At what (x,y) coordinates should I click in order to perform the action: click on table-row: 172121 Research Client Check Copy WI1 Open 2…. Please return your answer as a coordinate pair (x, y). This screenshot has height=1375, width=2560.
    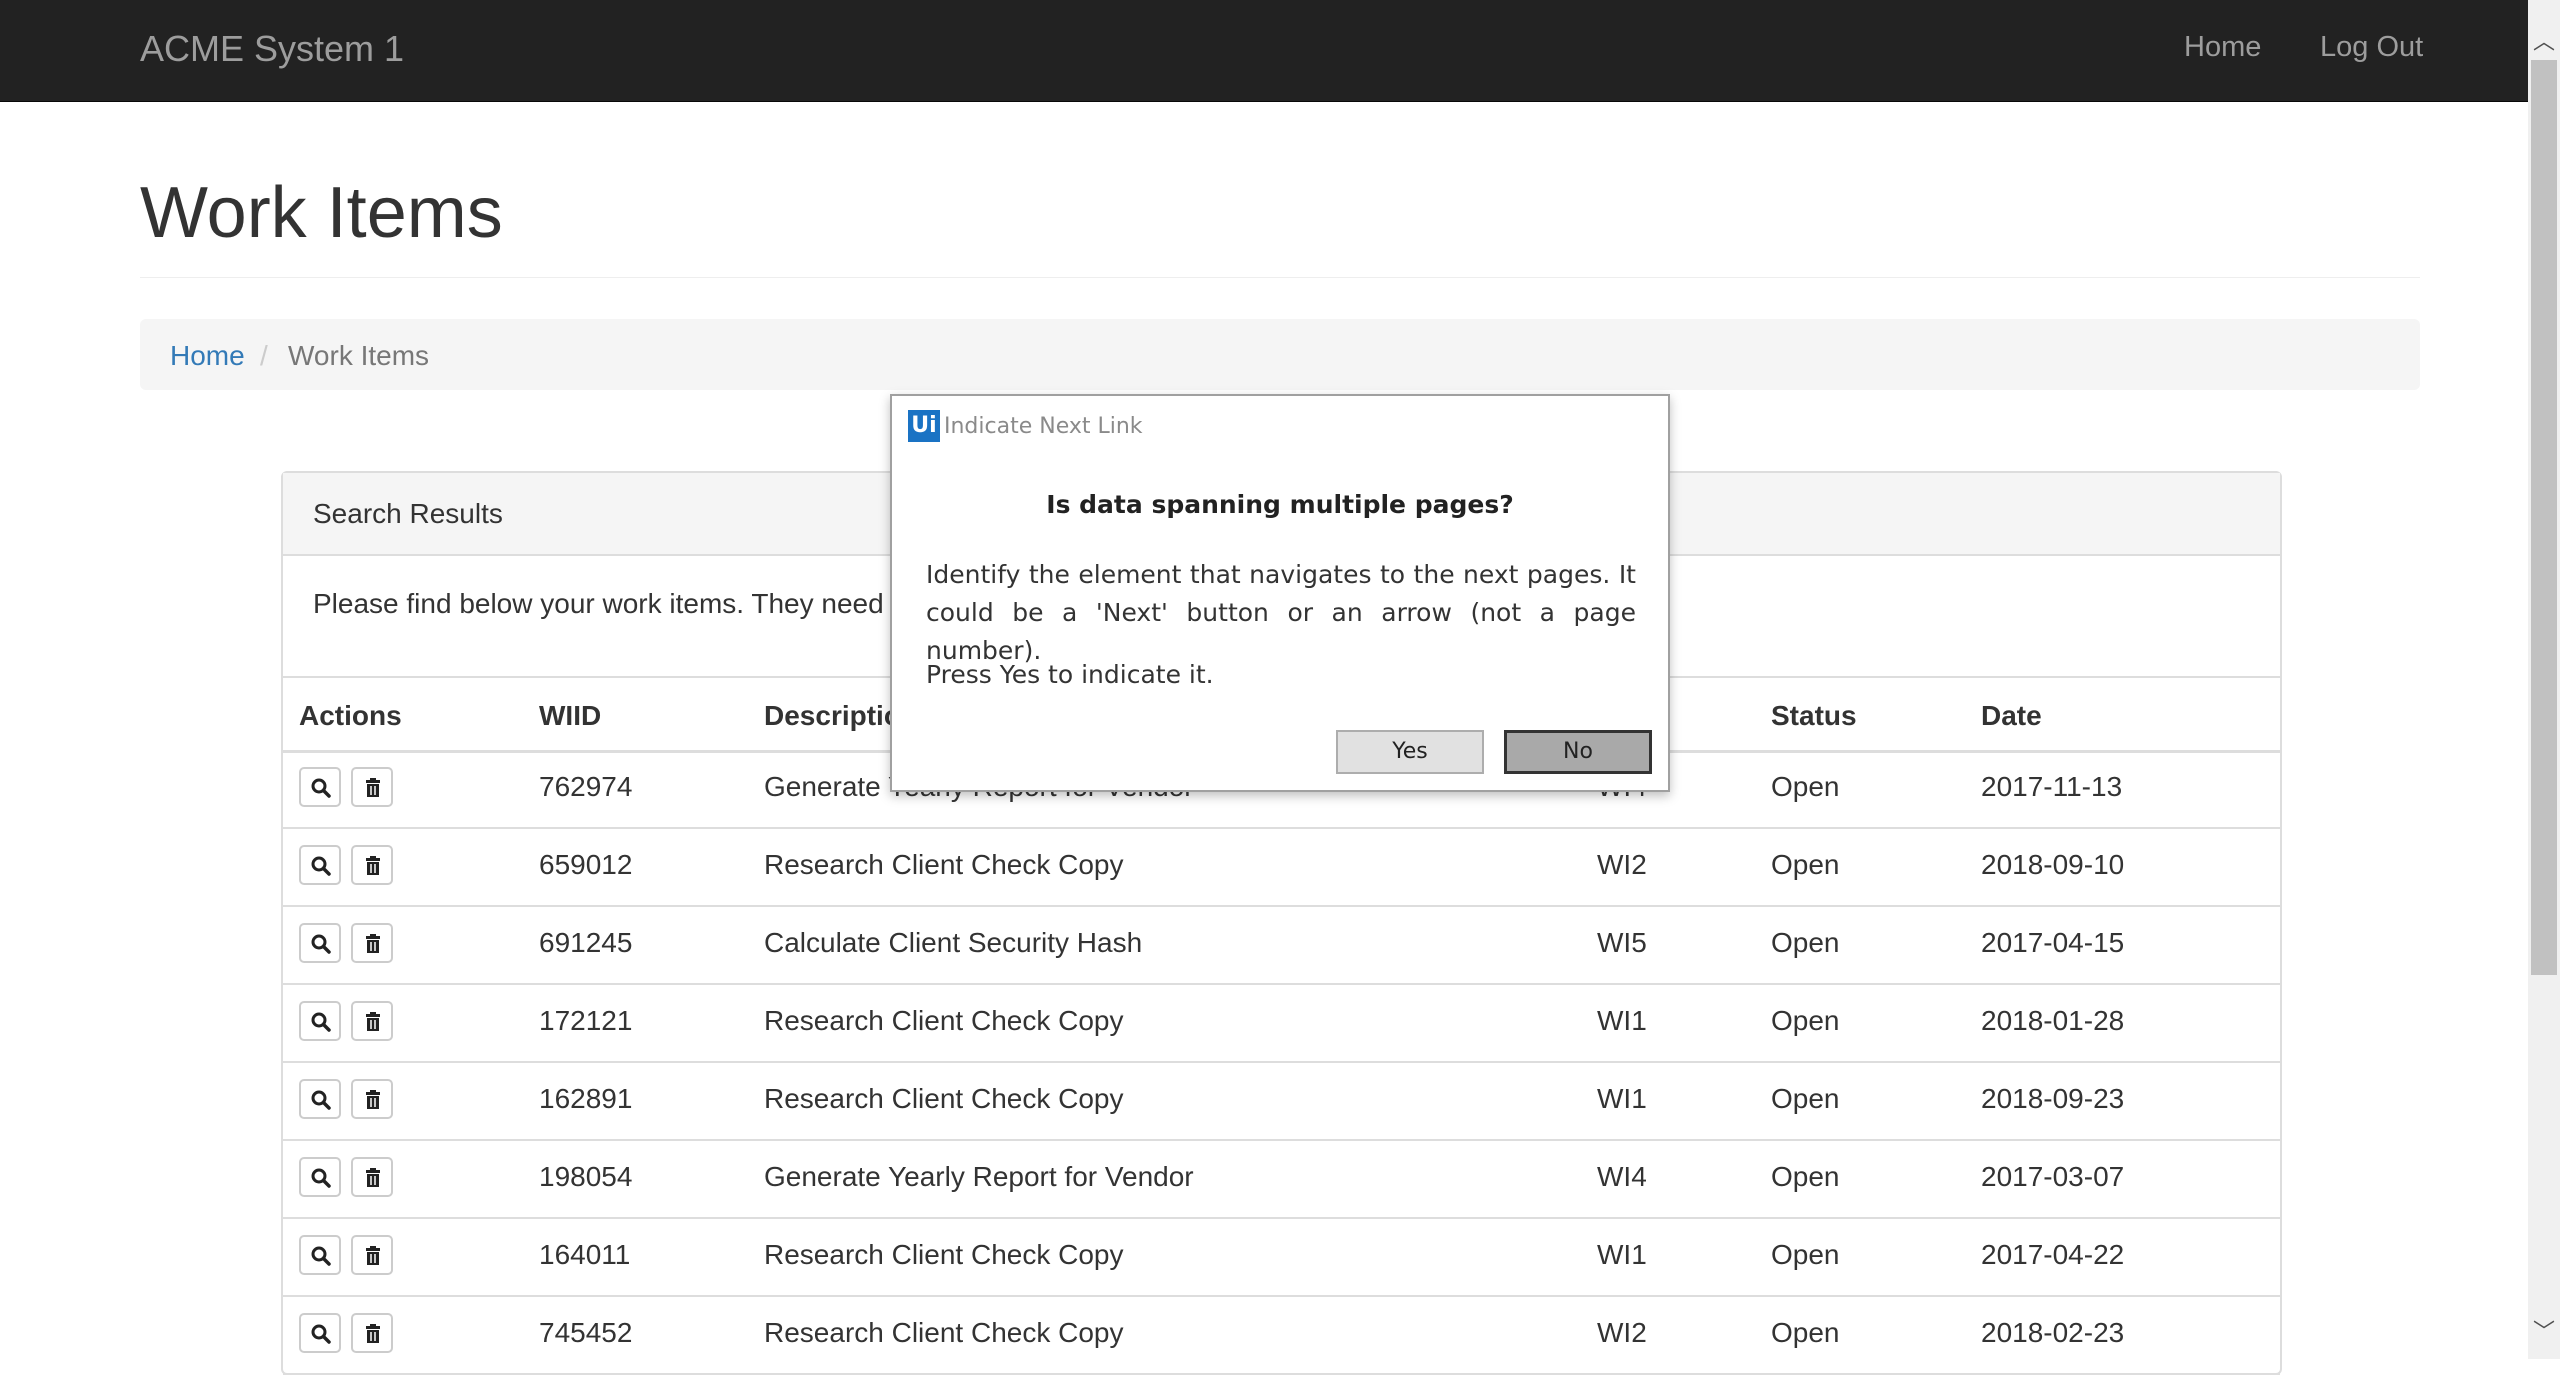
    Looking at the image, I should click on (1281, 1024).